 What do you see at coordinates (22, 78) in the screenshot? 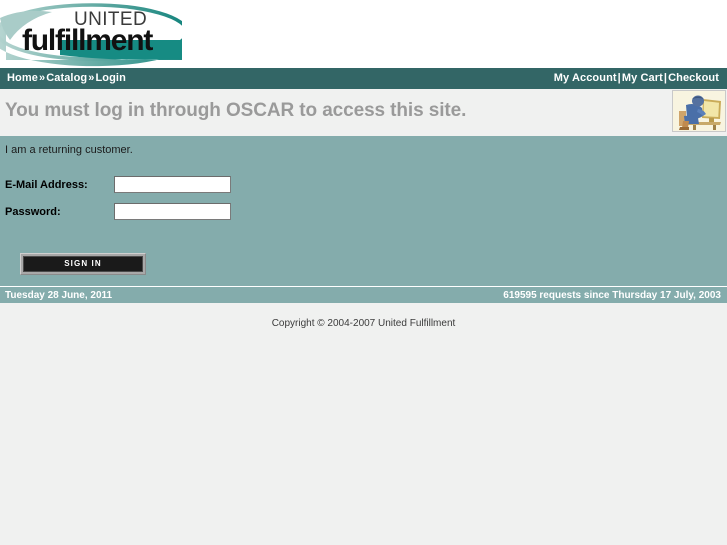
I see `breadcrumb-home: Home` at bounding box center [22, 78].